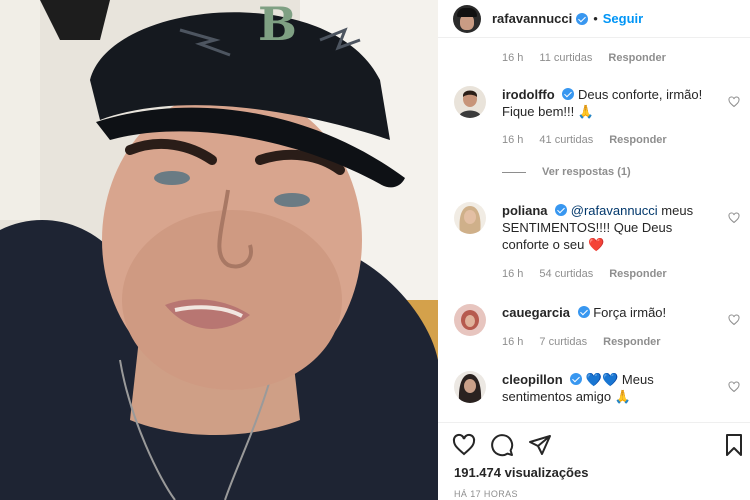 This screenshot has width=750, height=500. Describe the element at coordinates (607, 388) in the screenshot. I see `comment-text-block: cleopillon 💙💙 Meus sentimentos amigo 🙏` at that location.